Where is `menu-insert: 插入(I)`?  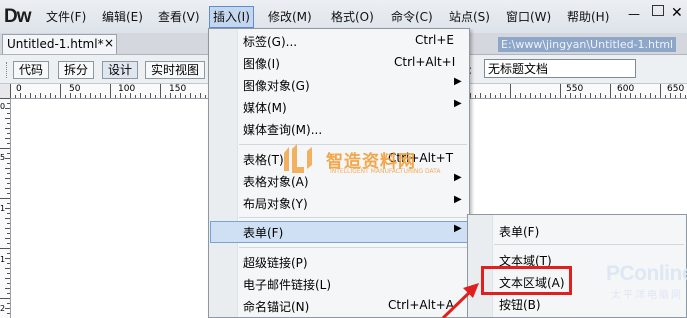 menu-insert: 插入(I) is located at coordinates (231, 17).